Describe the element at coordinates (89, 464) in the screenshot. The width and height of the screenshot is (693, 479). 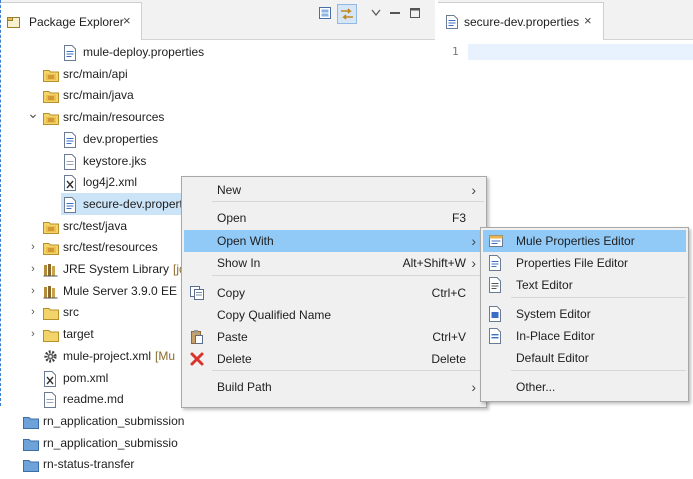
I see `tree-item-label: rn-status-transfer` at that location.